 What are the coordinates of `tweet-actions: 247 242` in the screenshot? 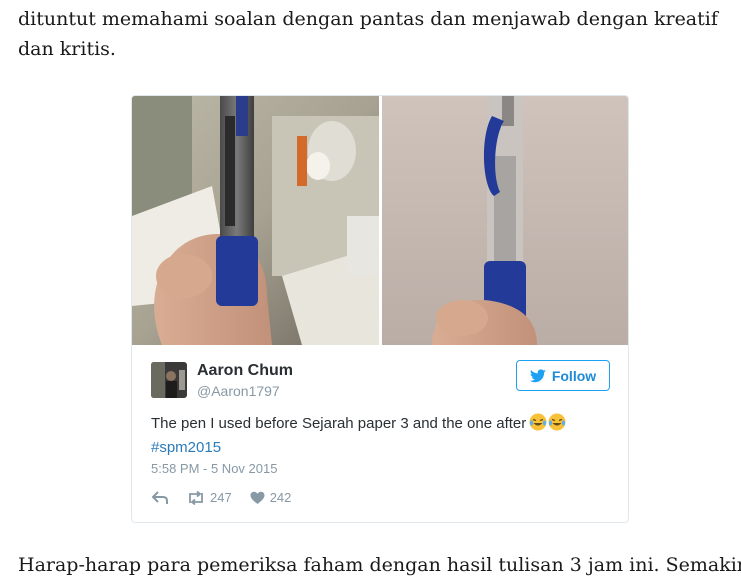 It's located at (230, 497).